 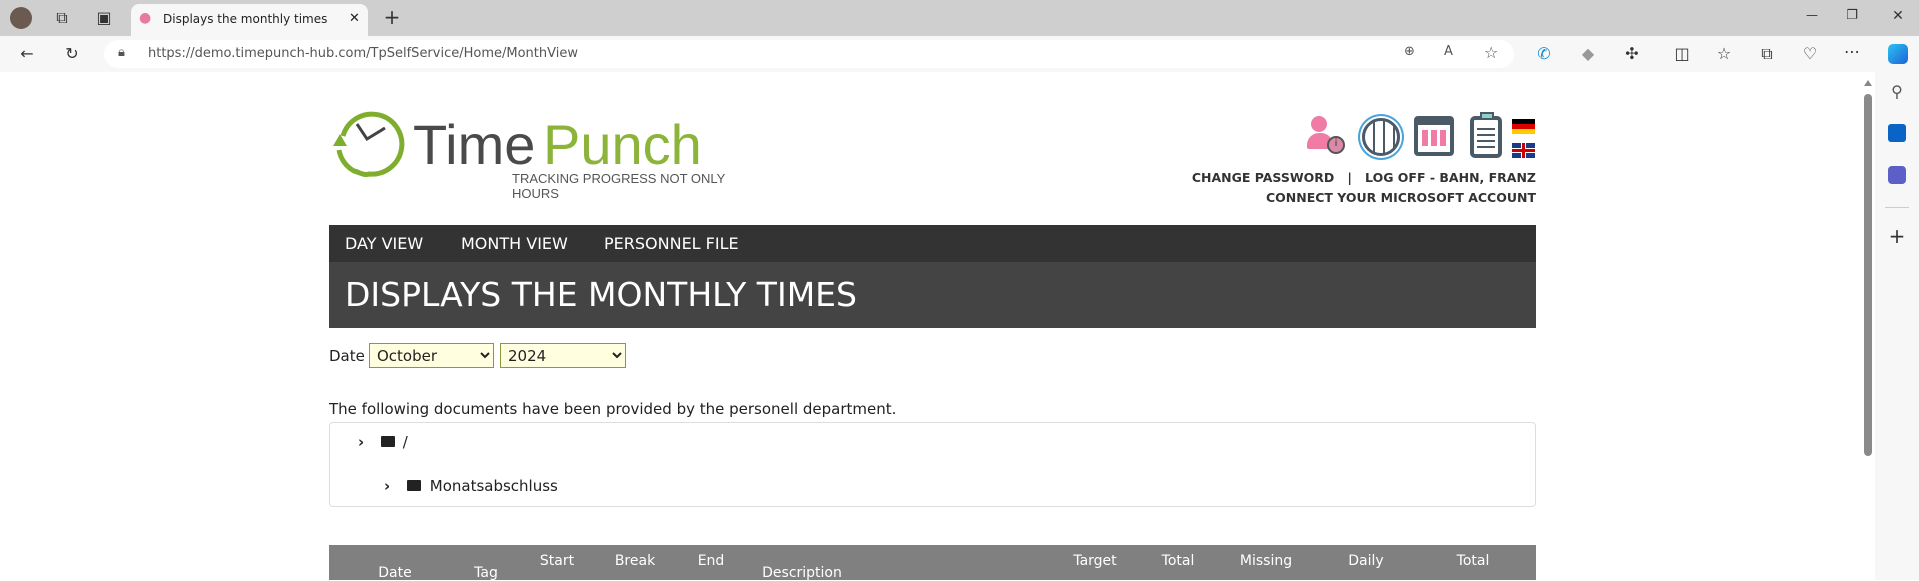 I want to click on col-total-cumulative: Total, so click(x=1473, y=561).